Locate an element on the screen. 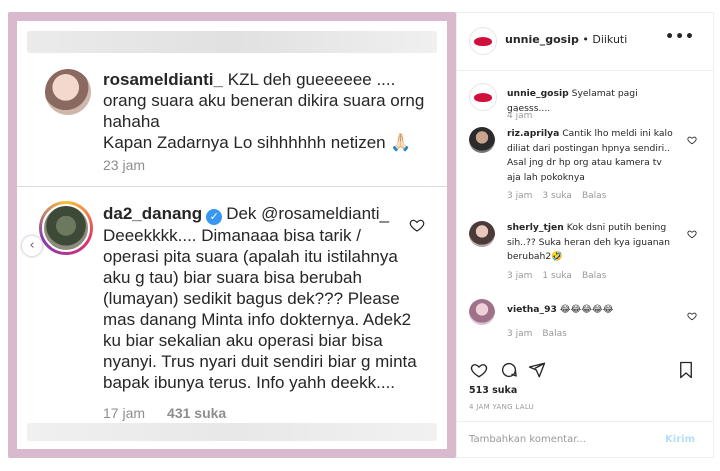  caption-username: unnie_gosip is located at coordinates (538, 93).